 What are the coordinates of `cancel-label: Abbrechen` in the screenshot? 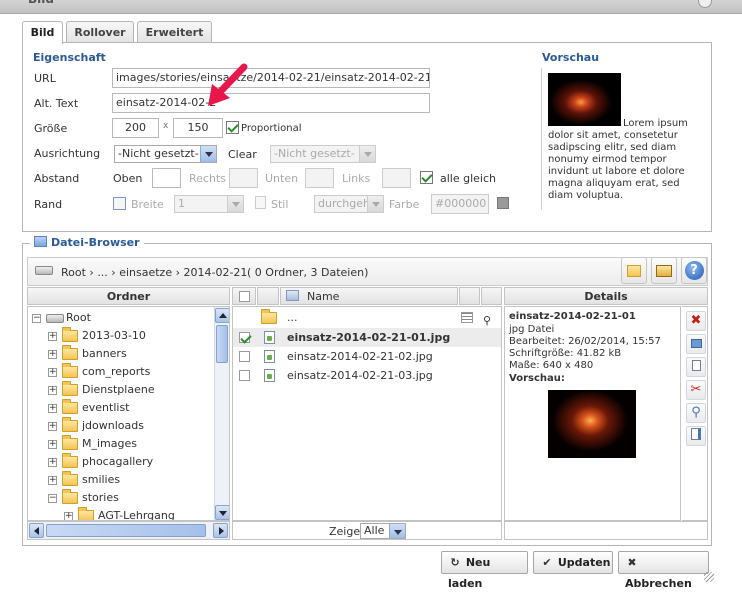 It's located at (658, 583).